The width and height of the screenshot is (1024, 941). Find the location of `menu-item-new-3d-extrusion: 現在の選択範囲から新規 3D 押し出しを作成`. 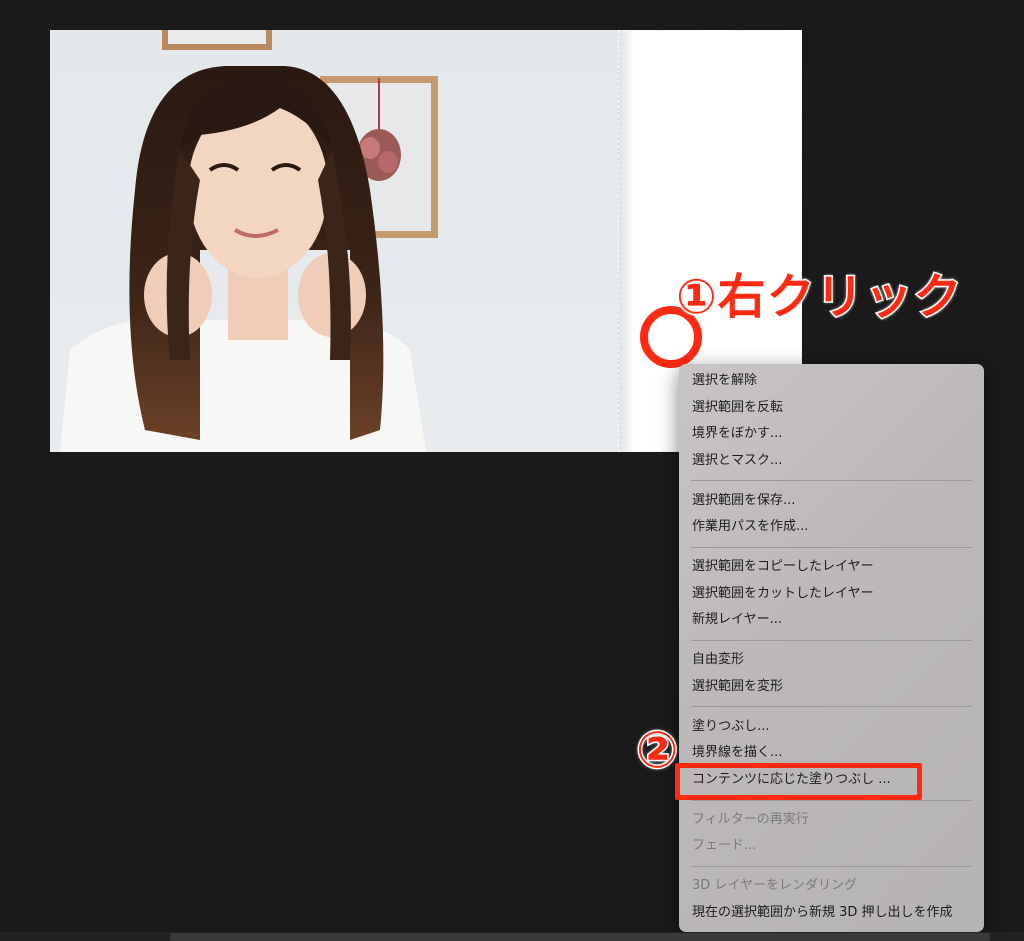

menu-item-new-3d-extrusion: 現在の選択範囲から新規 3D 押し出しを作成 is located at coordinates (831, 913).